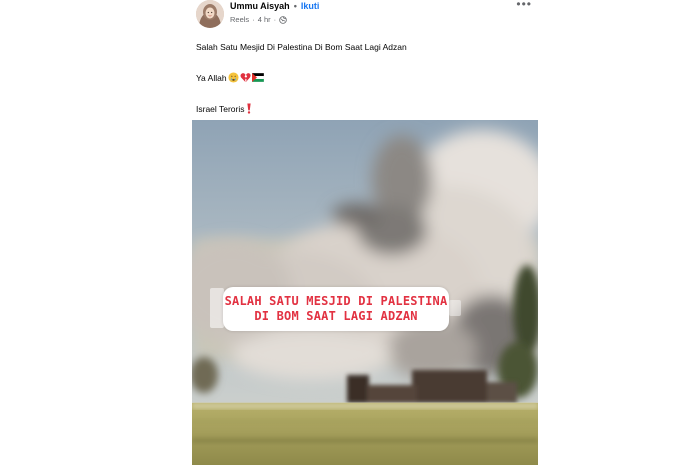 The height and width of the screenshot is (465, 700). Describe the element at coordinates (336, 316) in the screenshot. I see `overlay-line-2: DI BOM SAAT LAGI ADZAN` at that location.